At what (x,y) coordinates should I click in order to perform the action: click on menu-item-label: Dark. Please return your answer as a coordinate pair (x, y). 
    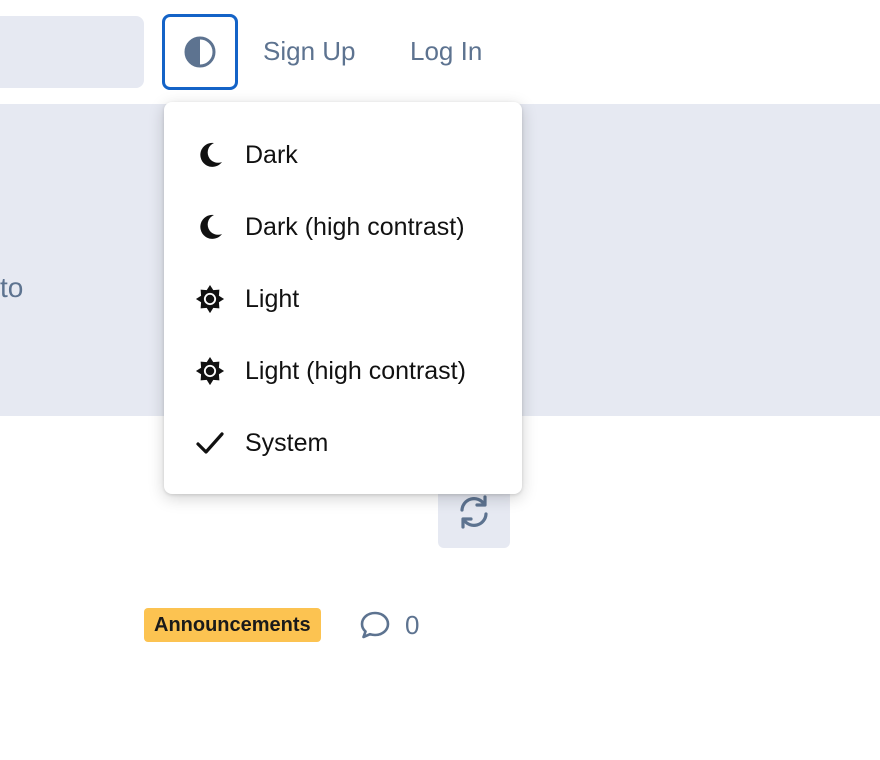
    Looking at the image, I should click on (271, 154).